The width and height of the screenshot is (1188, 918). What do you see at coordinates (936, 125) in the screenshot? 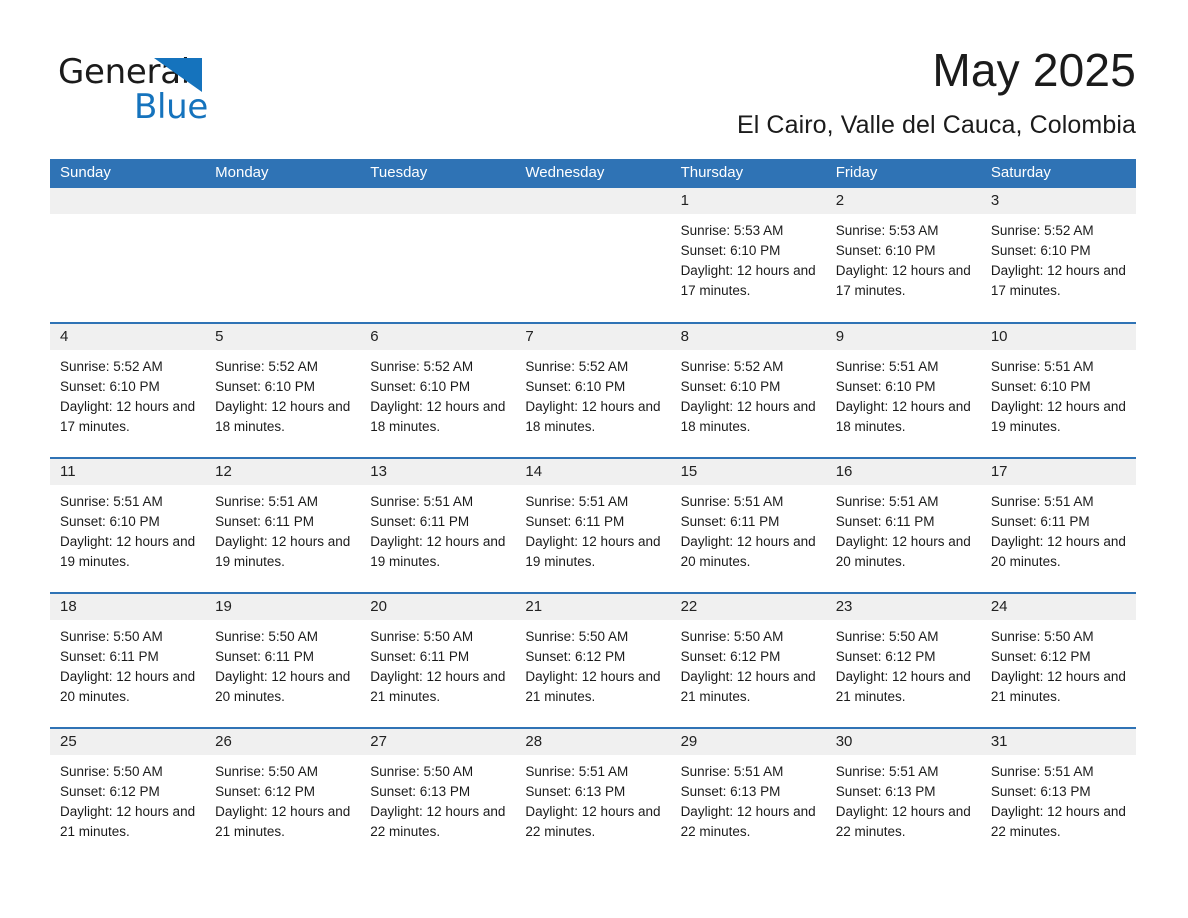
I see `location-subtitle: El Cairo, Valle del Cauca, Colombia` at bounding box center [936, 125].